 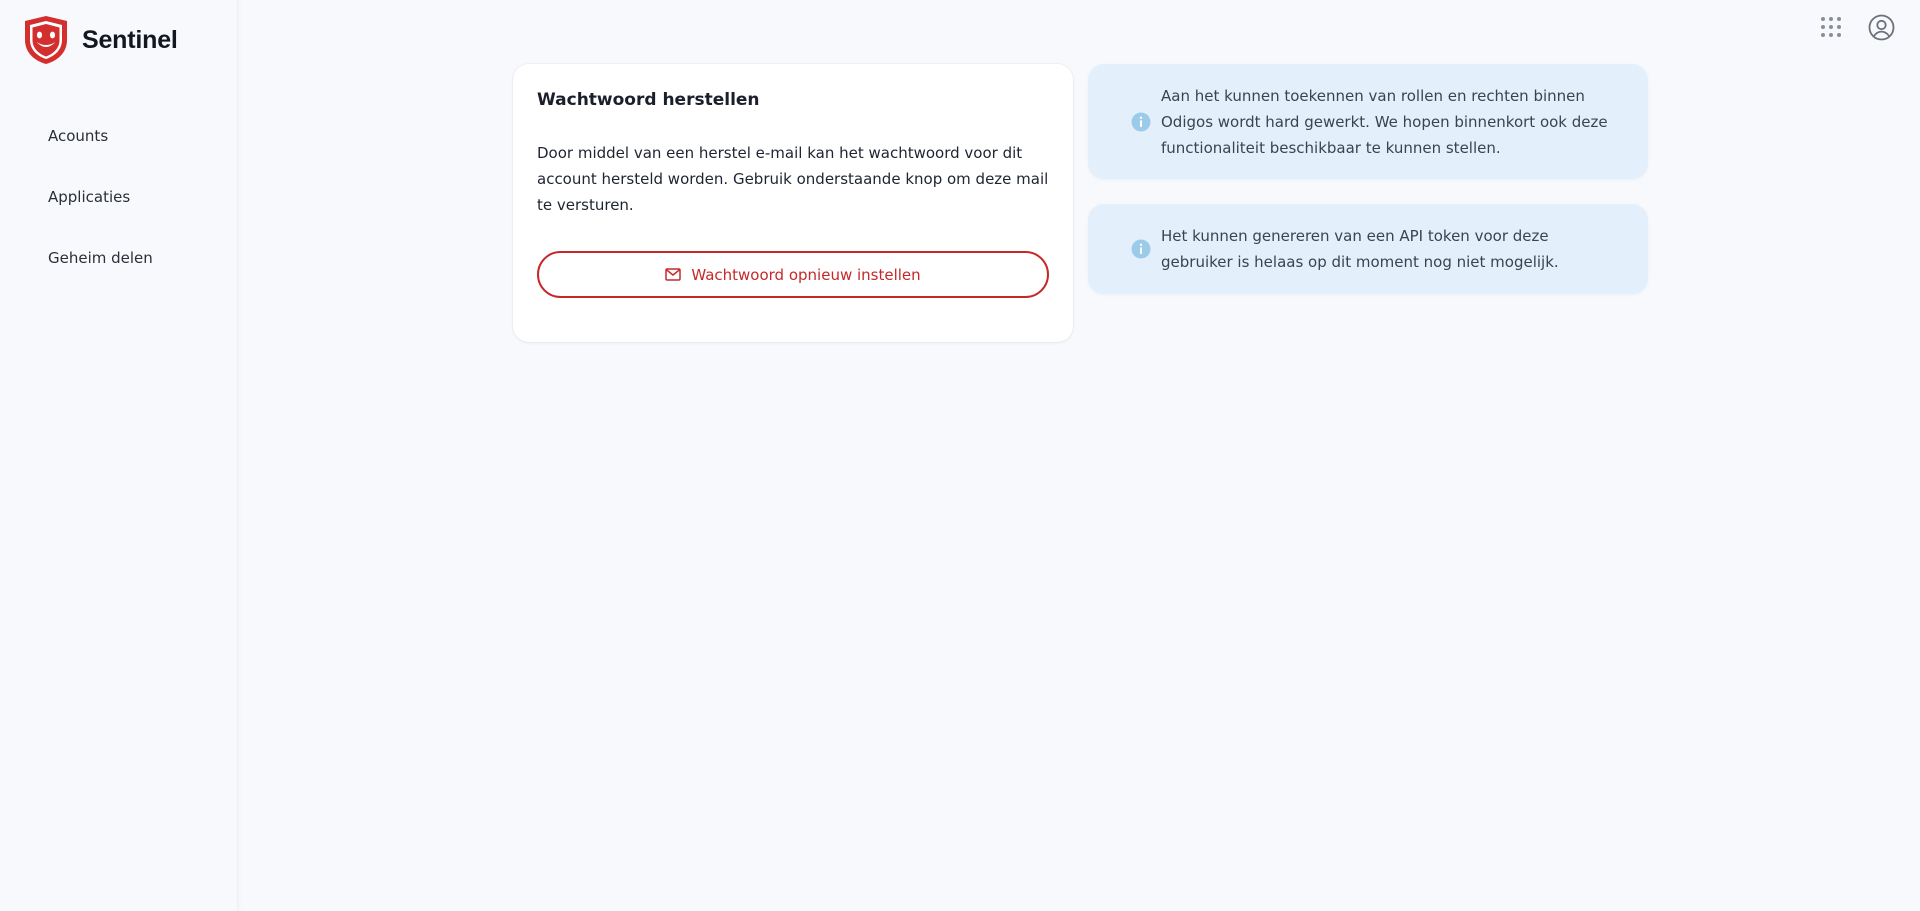 What do you see at coordinates (648, 100) in the screenshot?
I see `card-title: Wachtwoord herstellen` at bounding box center [648, 100].